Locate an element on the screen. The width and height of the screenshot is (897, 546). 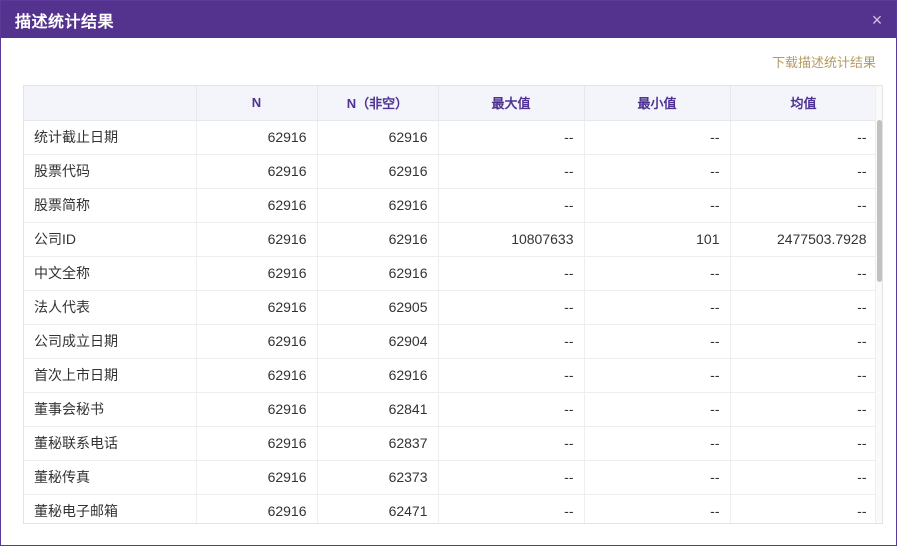
table-row: 股票代码 62916 62916 -- -- -- is located at coordinates (451, 171).